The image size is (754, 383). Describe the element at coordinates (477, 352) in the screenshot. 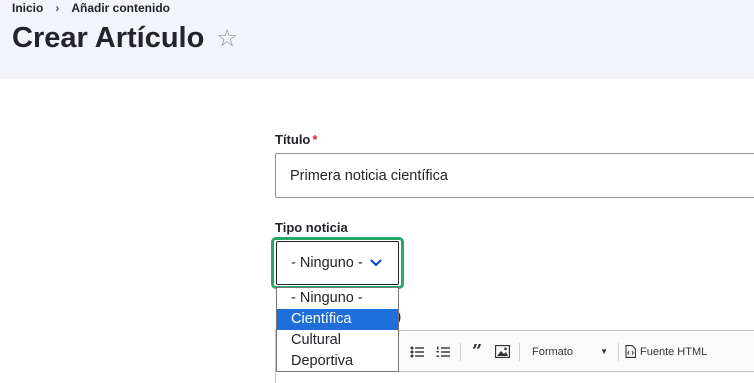

I see `blockquote-icon: ”` at that location.